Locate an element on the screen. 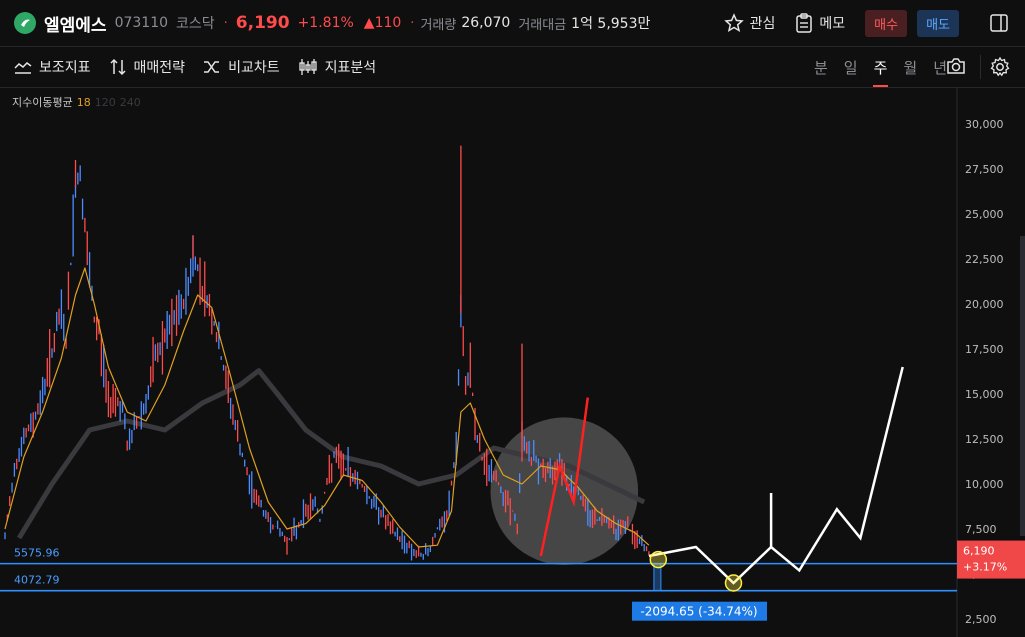 The image size is (1025, 637). watch-button: 관심 is located at coordinates (749, 23).